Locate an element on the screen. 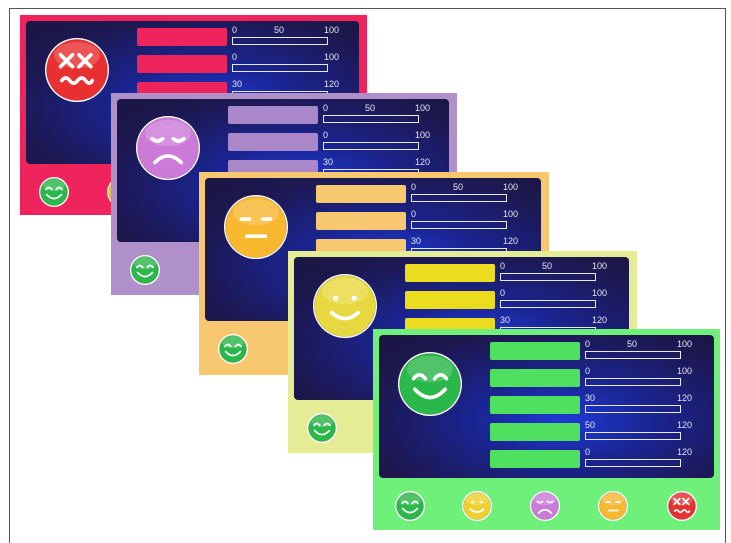 The image size is (731, 543). display-panel: 0 50 100 0 100 30 120 50 120 0 120 is located at coordinates (546, 406).